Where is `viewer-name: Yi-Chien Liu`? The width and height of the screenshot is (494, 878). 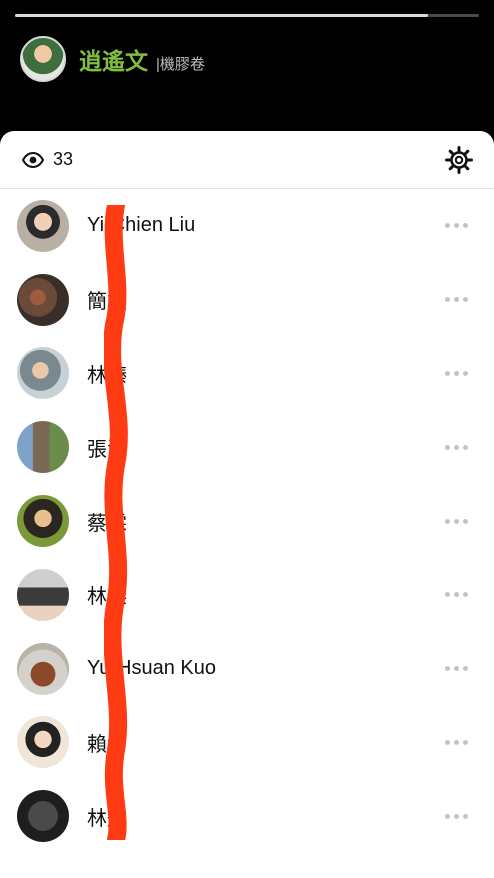
viewer-name: Yi-Chien Liu is located at coordinates (266, 225).